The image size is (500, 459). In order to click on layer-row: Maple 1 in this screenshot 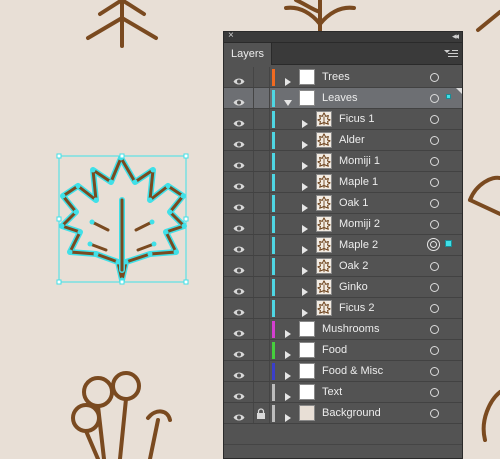, I will do `click(343, 182)`.